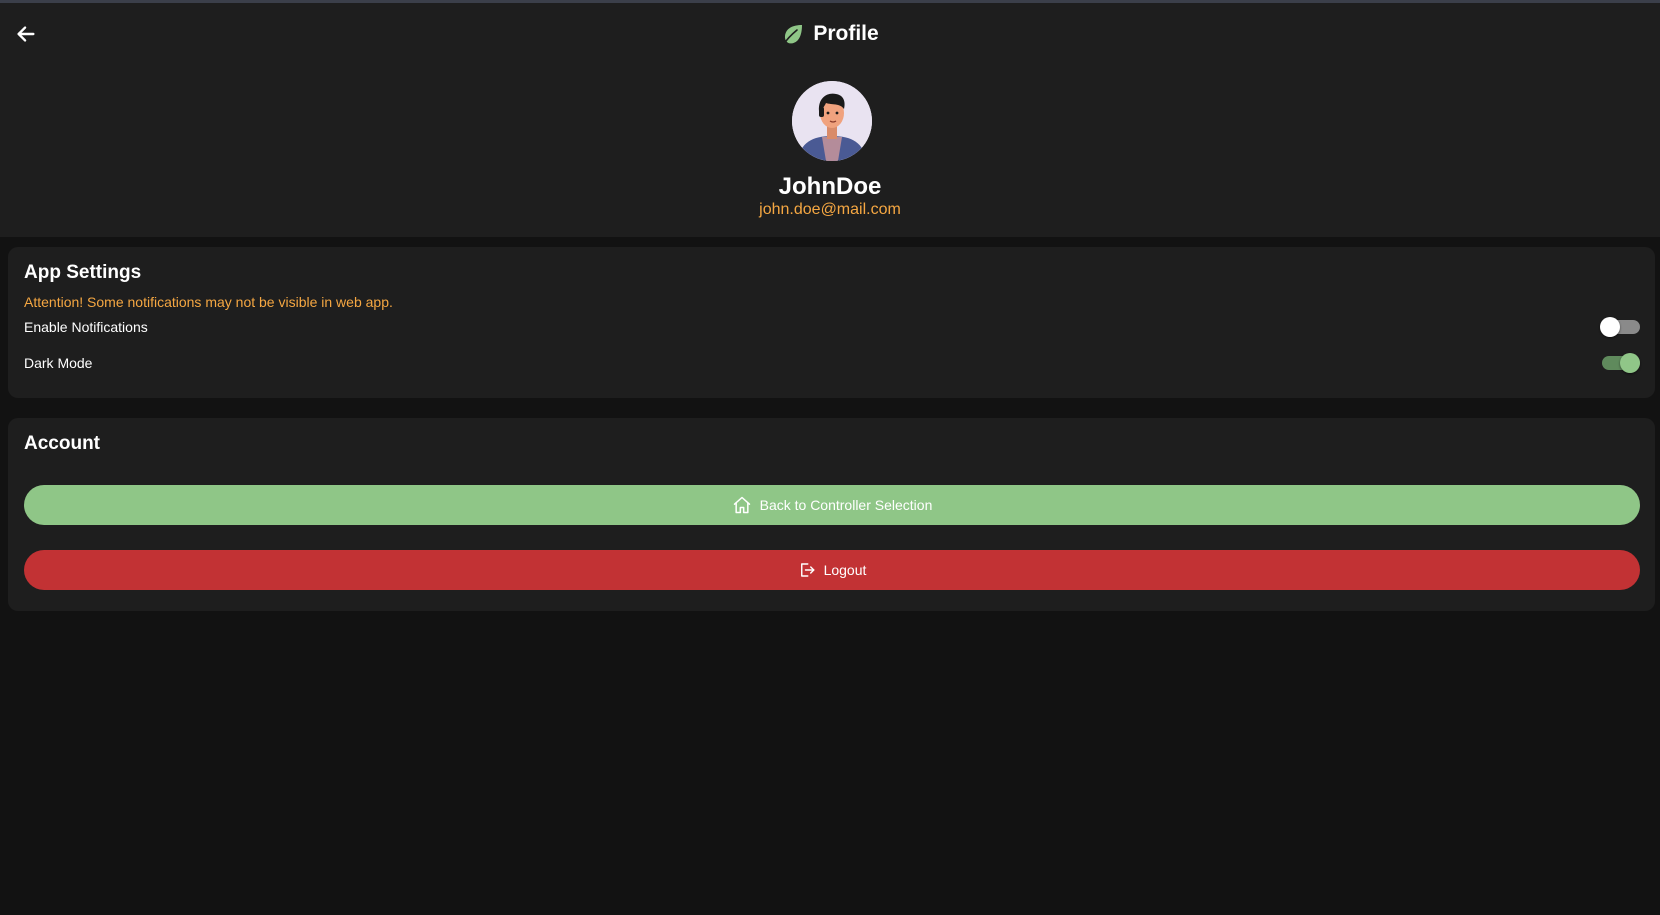 The height and width of the screenshot is (915, 1660). I want to click on account-title: Account, so click(62, 443).